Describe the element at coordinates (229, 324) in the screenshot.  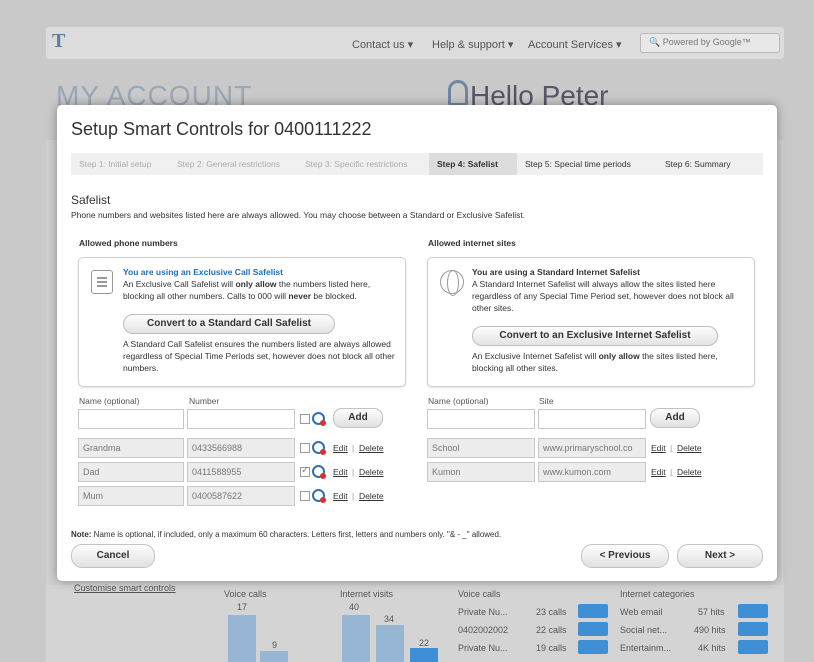
I see `convert-standard-call-button: Convert to a Standard Call Safelist` at that location.